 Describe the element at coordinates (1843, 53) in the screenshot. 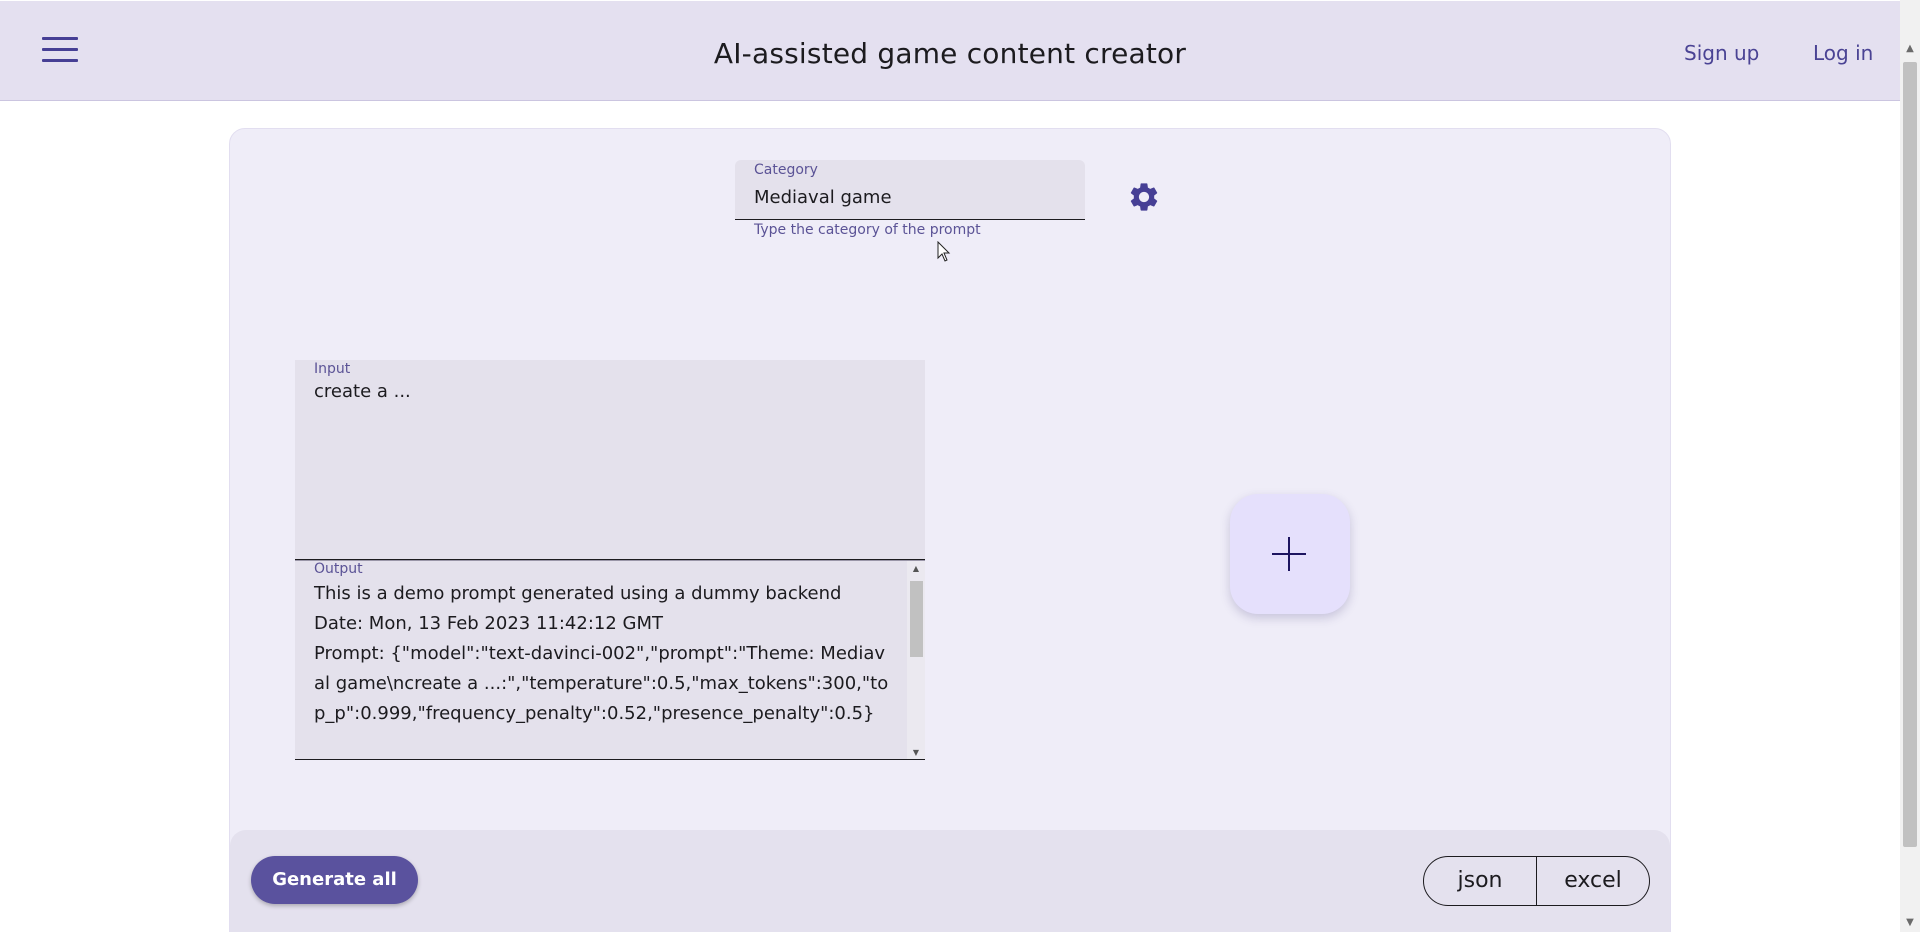

I see `login-link: Log in` at that location.